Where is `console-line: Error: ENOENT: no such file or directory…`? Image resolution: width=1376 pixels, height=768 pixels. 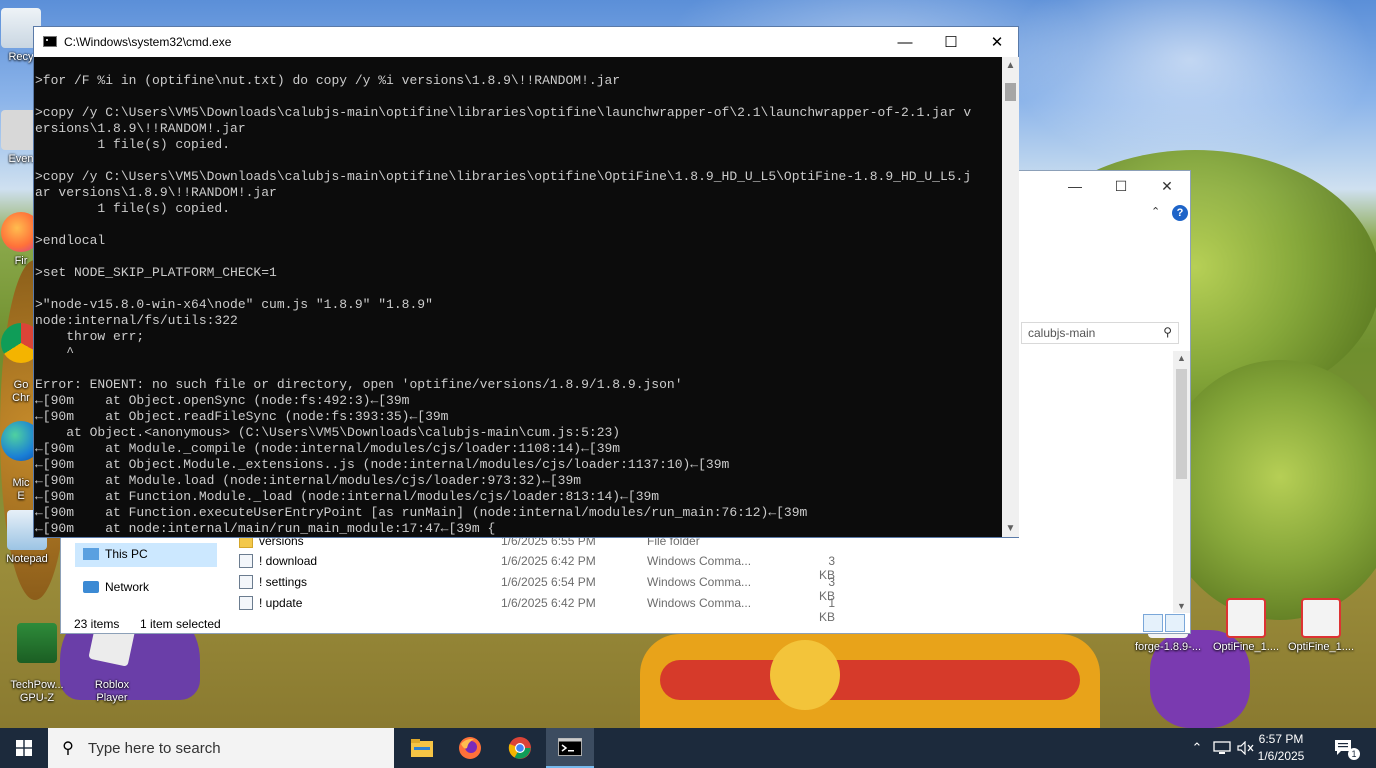
console-line: Error: ENOENT: no such file or directory… is located at coordinates (359, 384).